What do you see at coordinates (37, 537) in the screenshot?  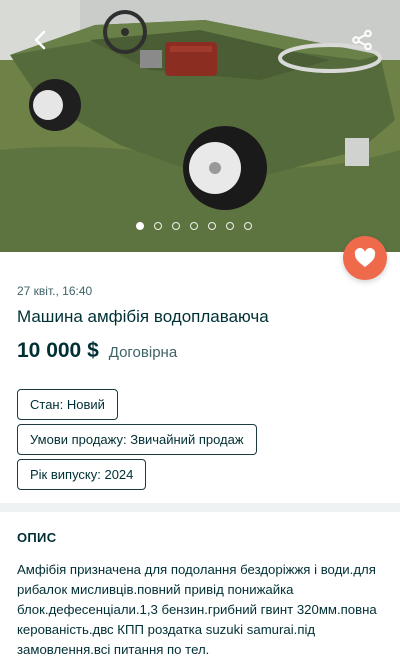 I see `description-heading: ОПИС` at bounding box center [37, 537].